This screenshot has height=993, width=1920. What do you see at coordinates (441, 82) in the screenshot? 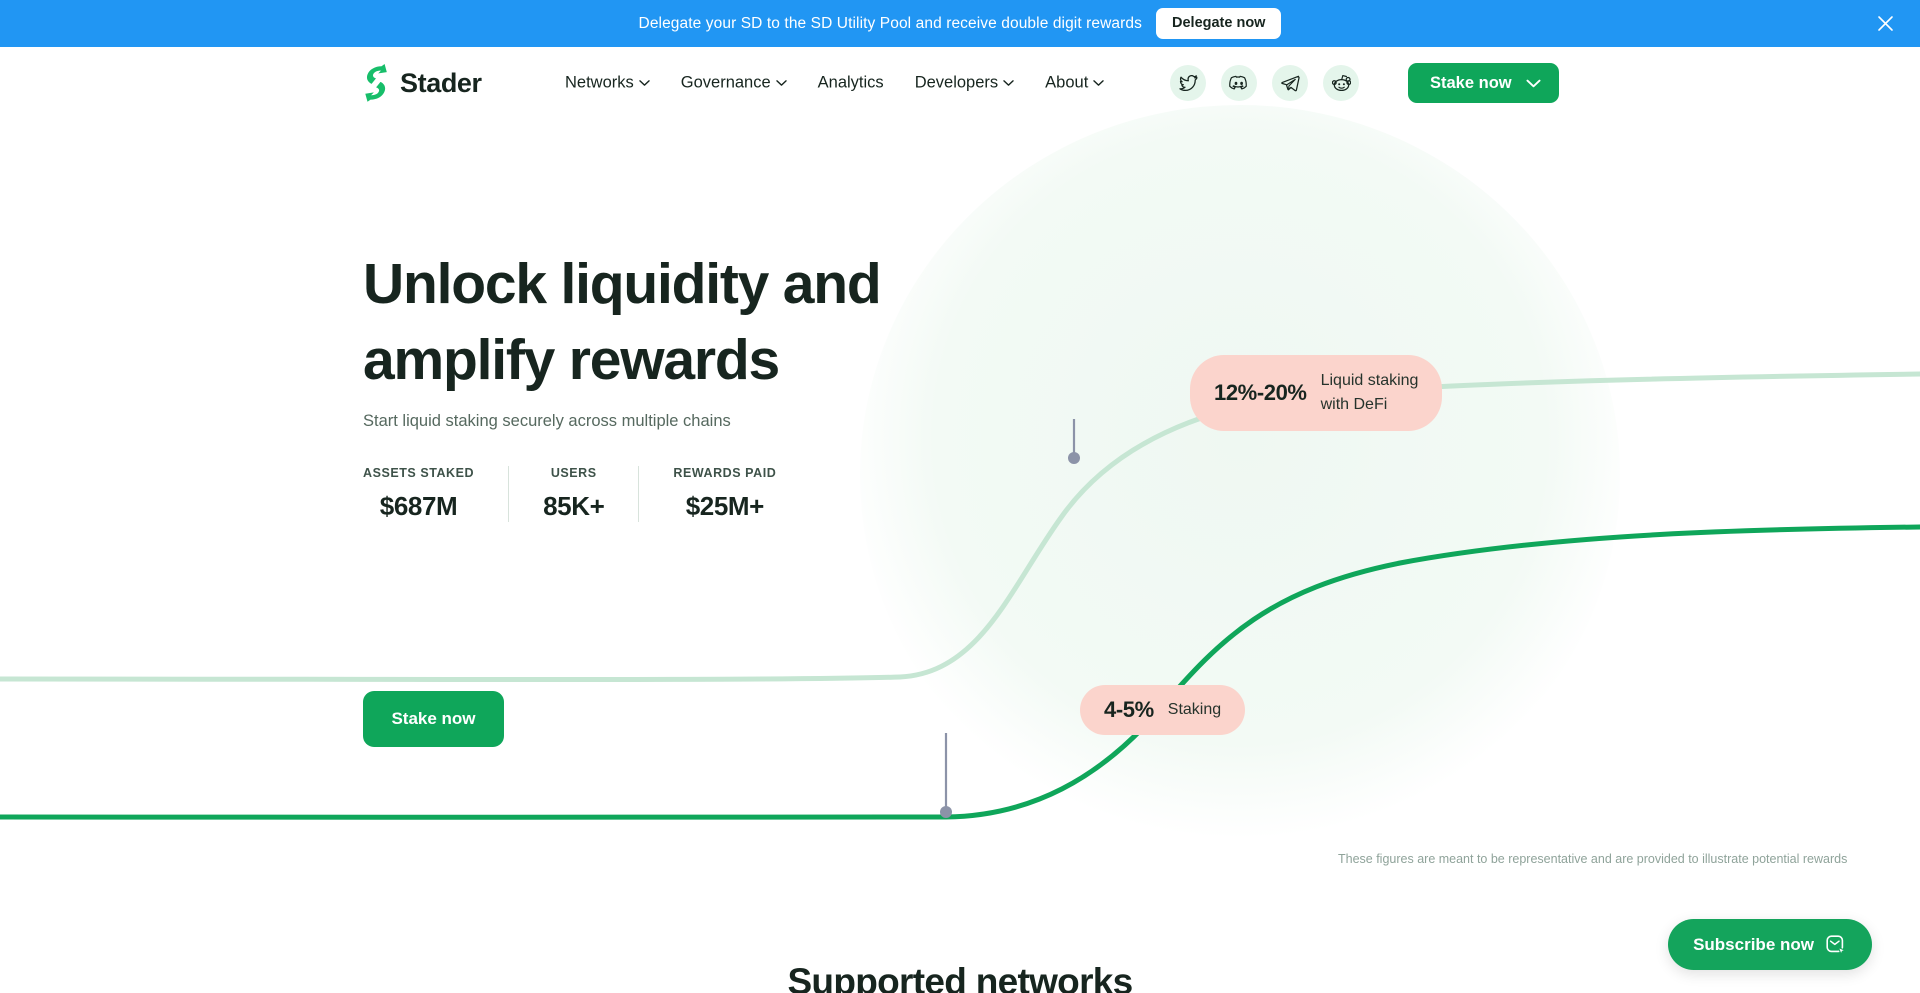
I see `brand-name: Stader` at bounding box center [441, 82].